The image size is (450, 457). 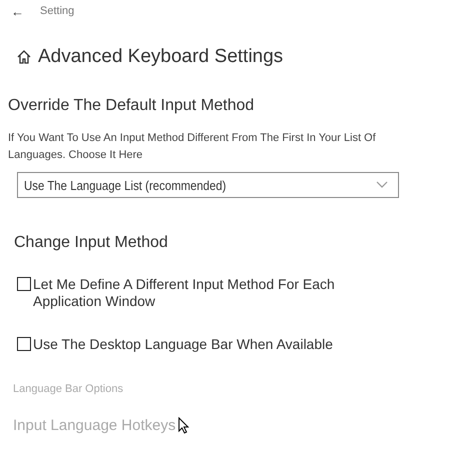 What do you see at coordinates (184, 425) in the screenshot?
I see `cursor-icon` at bounding box center [184, 425].